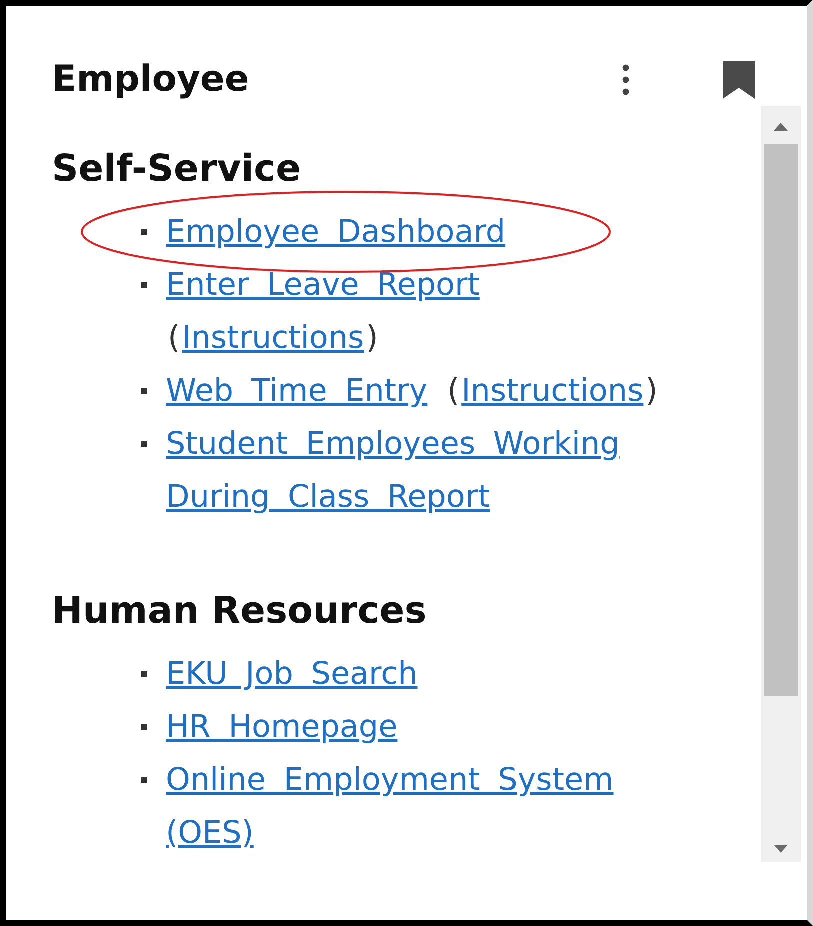 The height and width of the screenshot is (926, 813). Describe the element at coordinates (151, 80) in the screenshot. I see `widget-title: Employee` at that location.